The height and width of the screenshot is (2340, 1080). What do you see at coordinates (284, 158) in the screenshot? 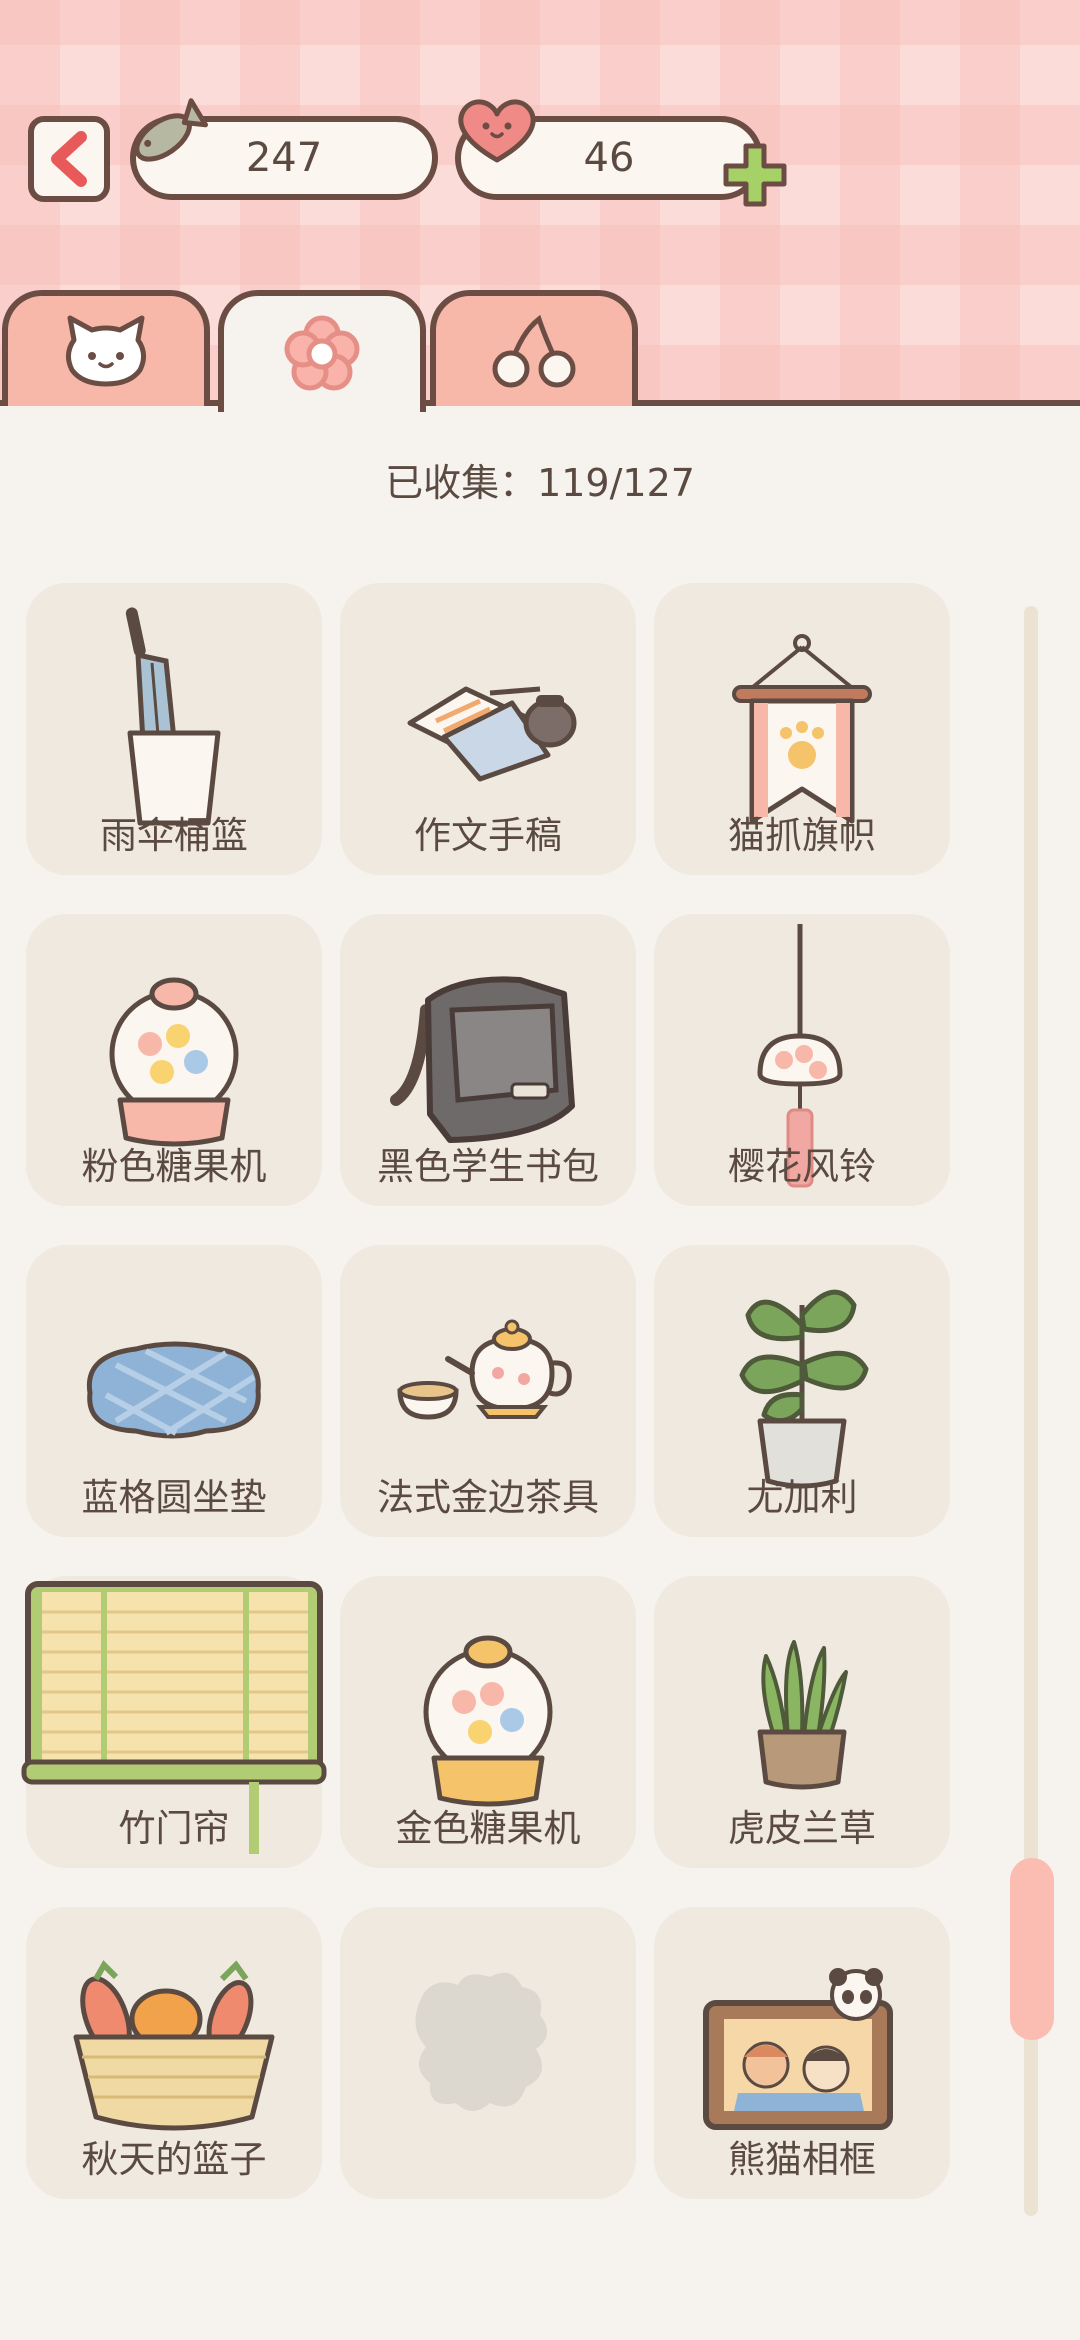
I see `fish-count: 247` at bounding box center [284, 158].